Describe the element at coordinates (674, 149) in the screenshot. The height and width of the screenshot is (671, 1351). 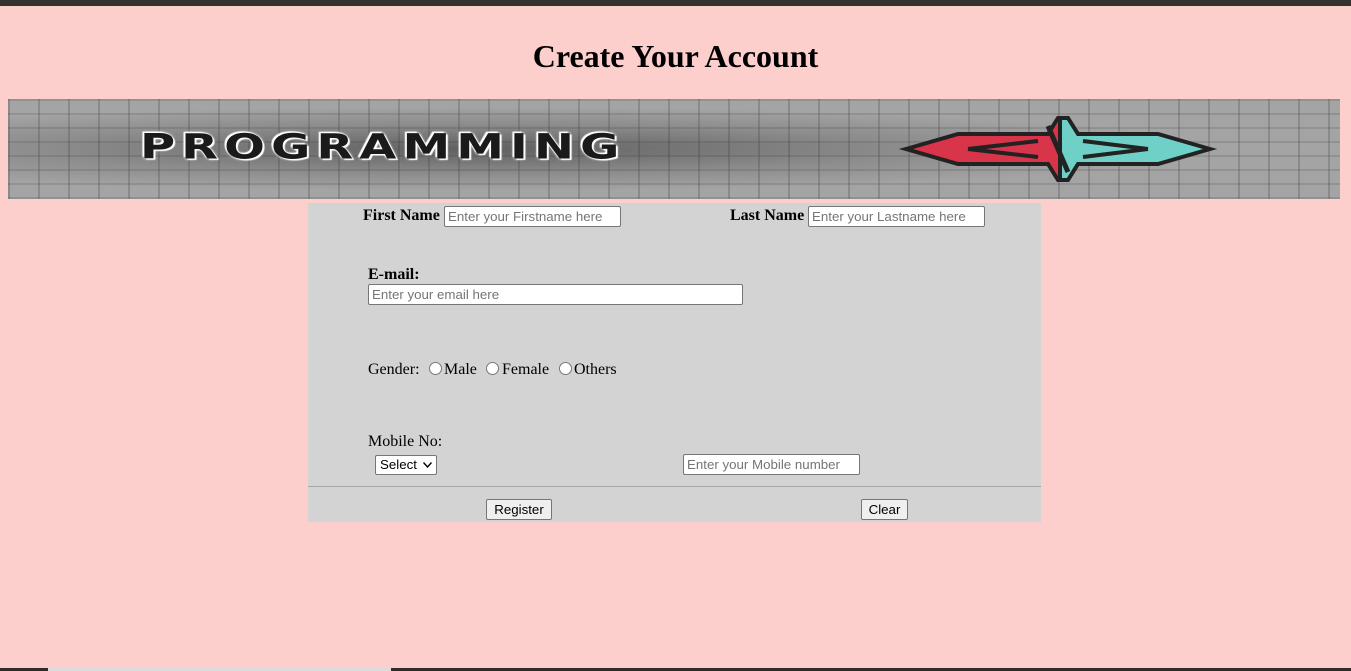
I see `programming-banner: PROGRAMMING` at that location.